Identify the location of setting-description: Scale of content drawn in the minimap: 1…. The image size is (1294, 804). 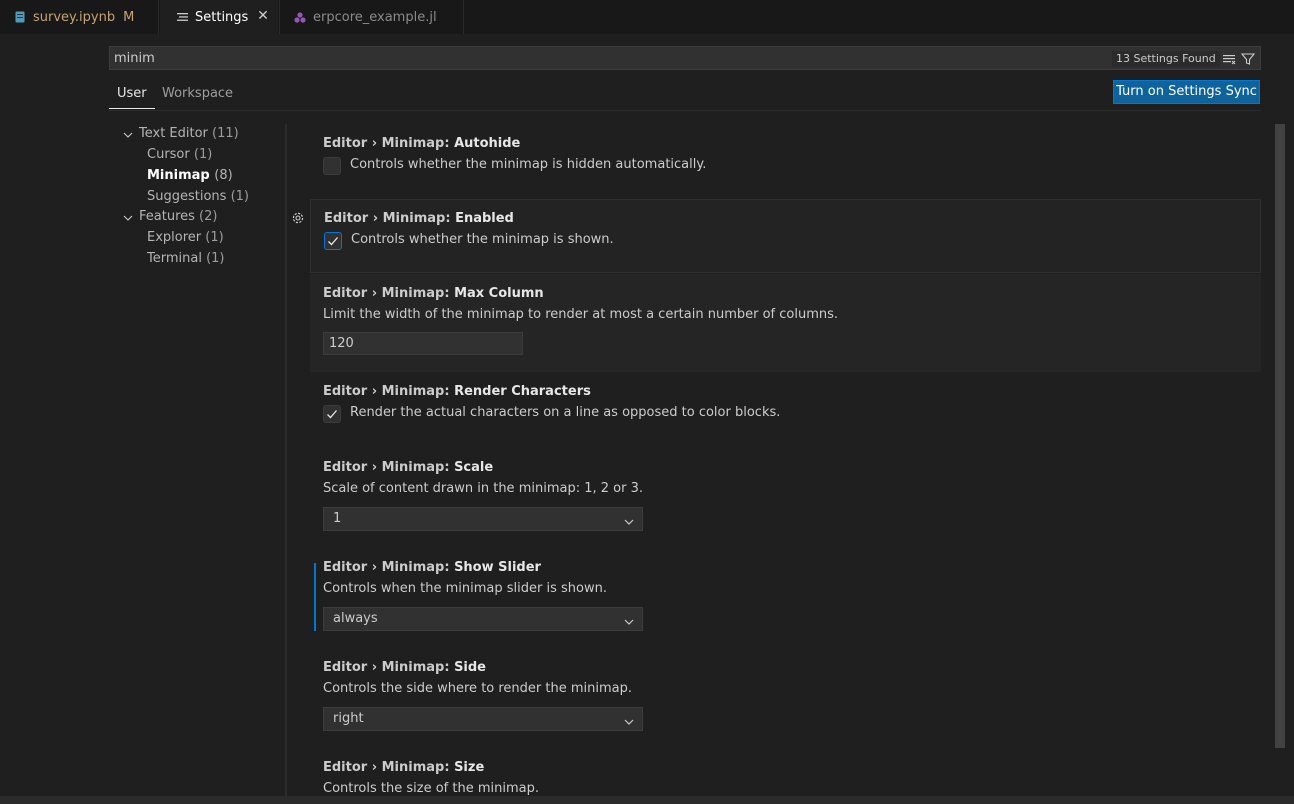
(483, 488).